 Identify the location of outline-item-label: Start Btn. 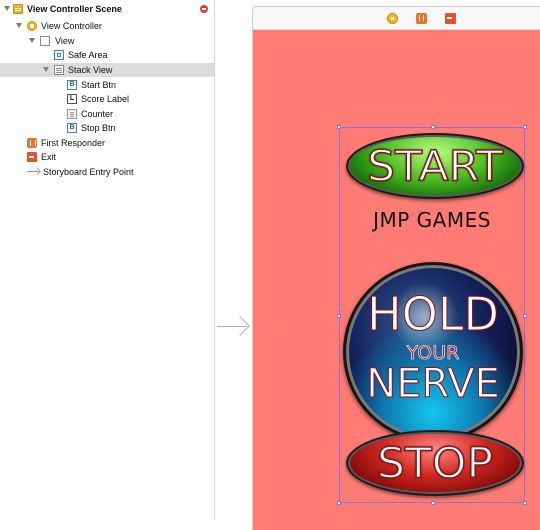
(99, 85).